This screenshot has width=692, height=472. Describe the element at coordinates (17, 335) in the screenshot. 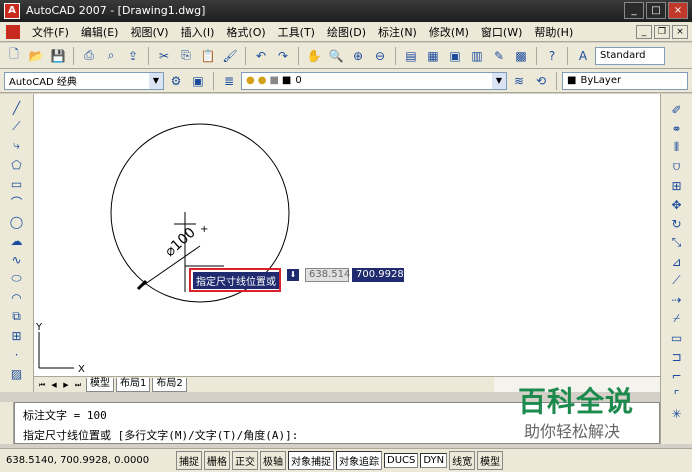

I see `make-block-icon: ⊞` at that location.